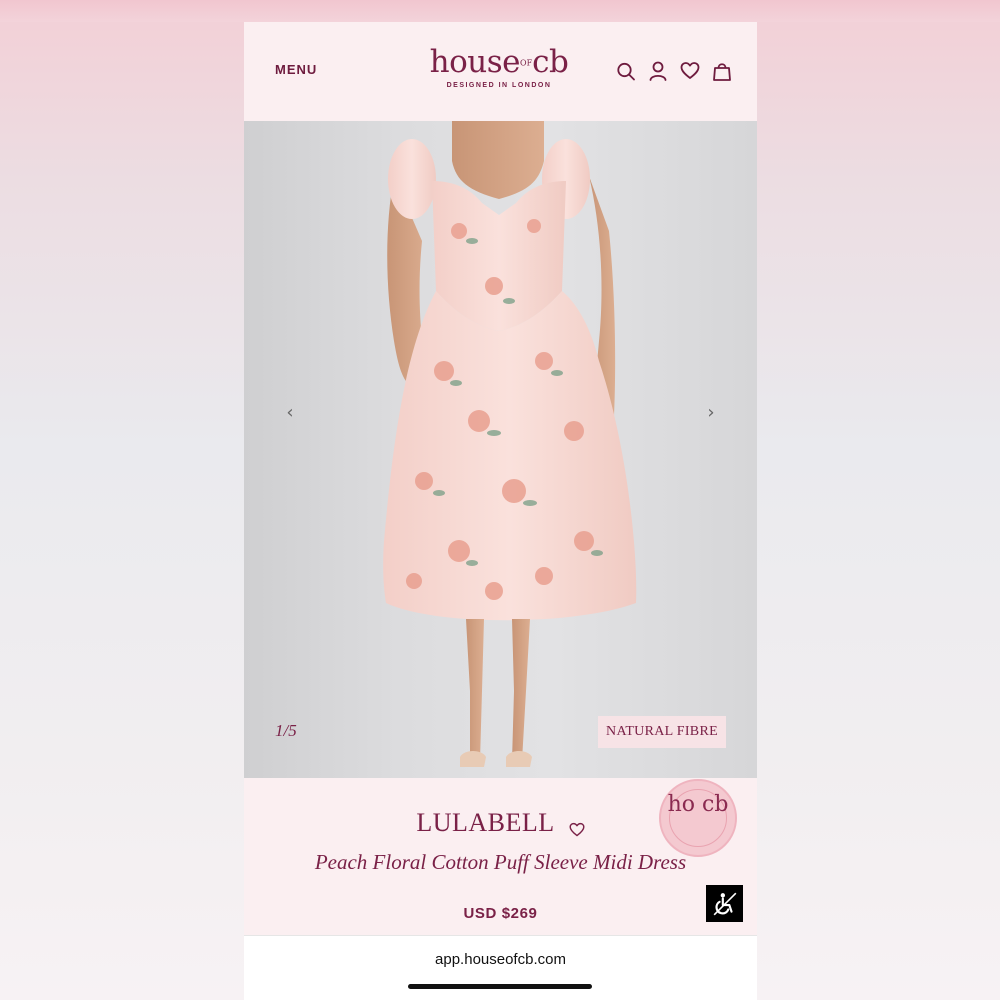 This screenshot has width=1000, height=1000. I want to click on home-indicator, so click(500, 986).